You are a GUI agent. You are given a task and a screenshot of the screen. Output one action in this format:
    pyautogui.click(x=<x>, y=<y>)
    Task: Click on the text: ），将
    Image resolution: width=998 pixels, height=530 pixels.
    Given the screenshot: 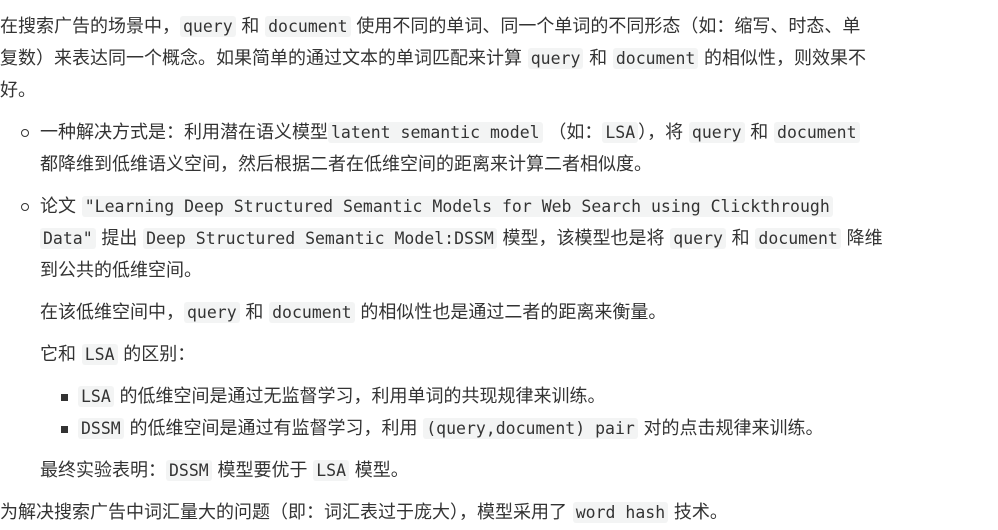 What is the action you would take?
    pyautogui.click(x=663, y=132)
    